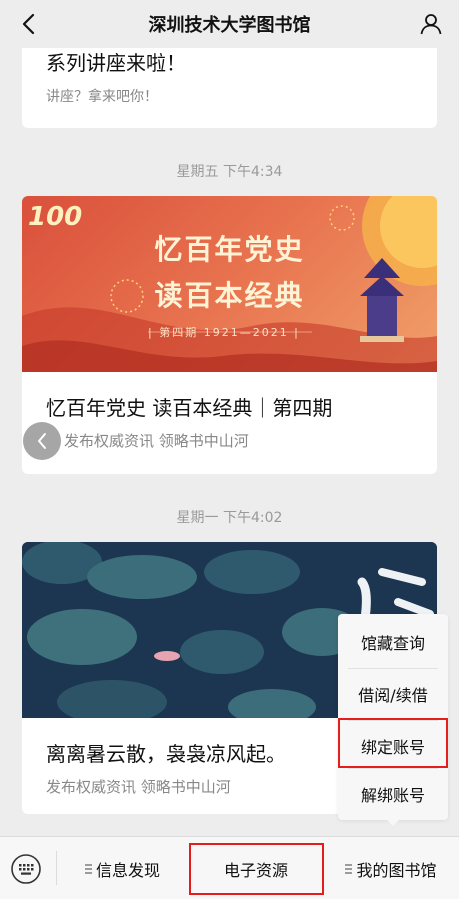 This screenshot has height=899, width=459. What do you see at coordinates (393, 794) in the screenshot?
I see `menu-item-unbind-account: 解绑账号` at bounding box center [393, 794].